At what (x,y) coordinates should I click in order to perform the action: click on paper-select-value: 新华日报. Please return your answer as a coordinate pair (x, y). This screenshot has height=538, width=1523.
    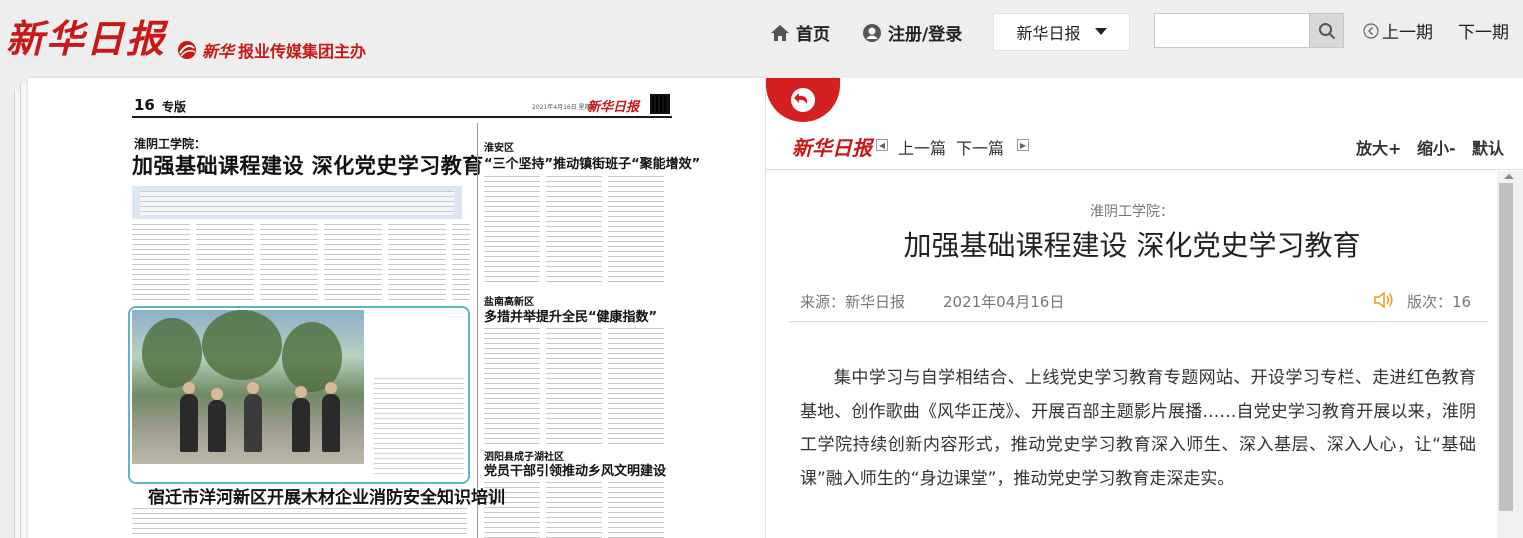
    Looking at the image, I should click on (1048, 33).